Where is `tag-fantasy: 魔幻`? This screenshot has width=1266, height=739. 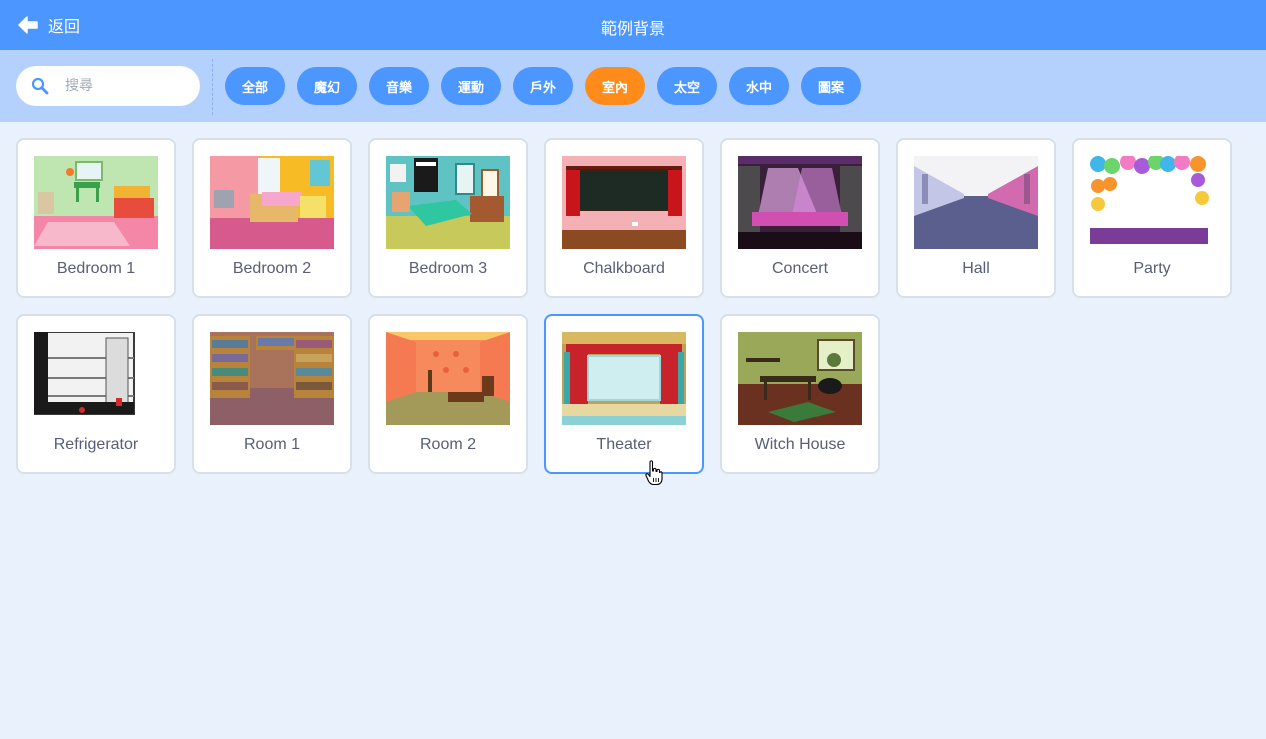 tag-fantasy: 魔幻 is located at coordinates (327, 86).